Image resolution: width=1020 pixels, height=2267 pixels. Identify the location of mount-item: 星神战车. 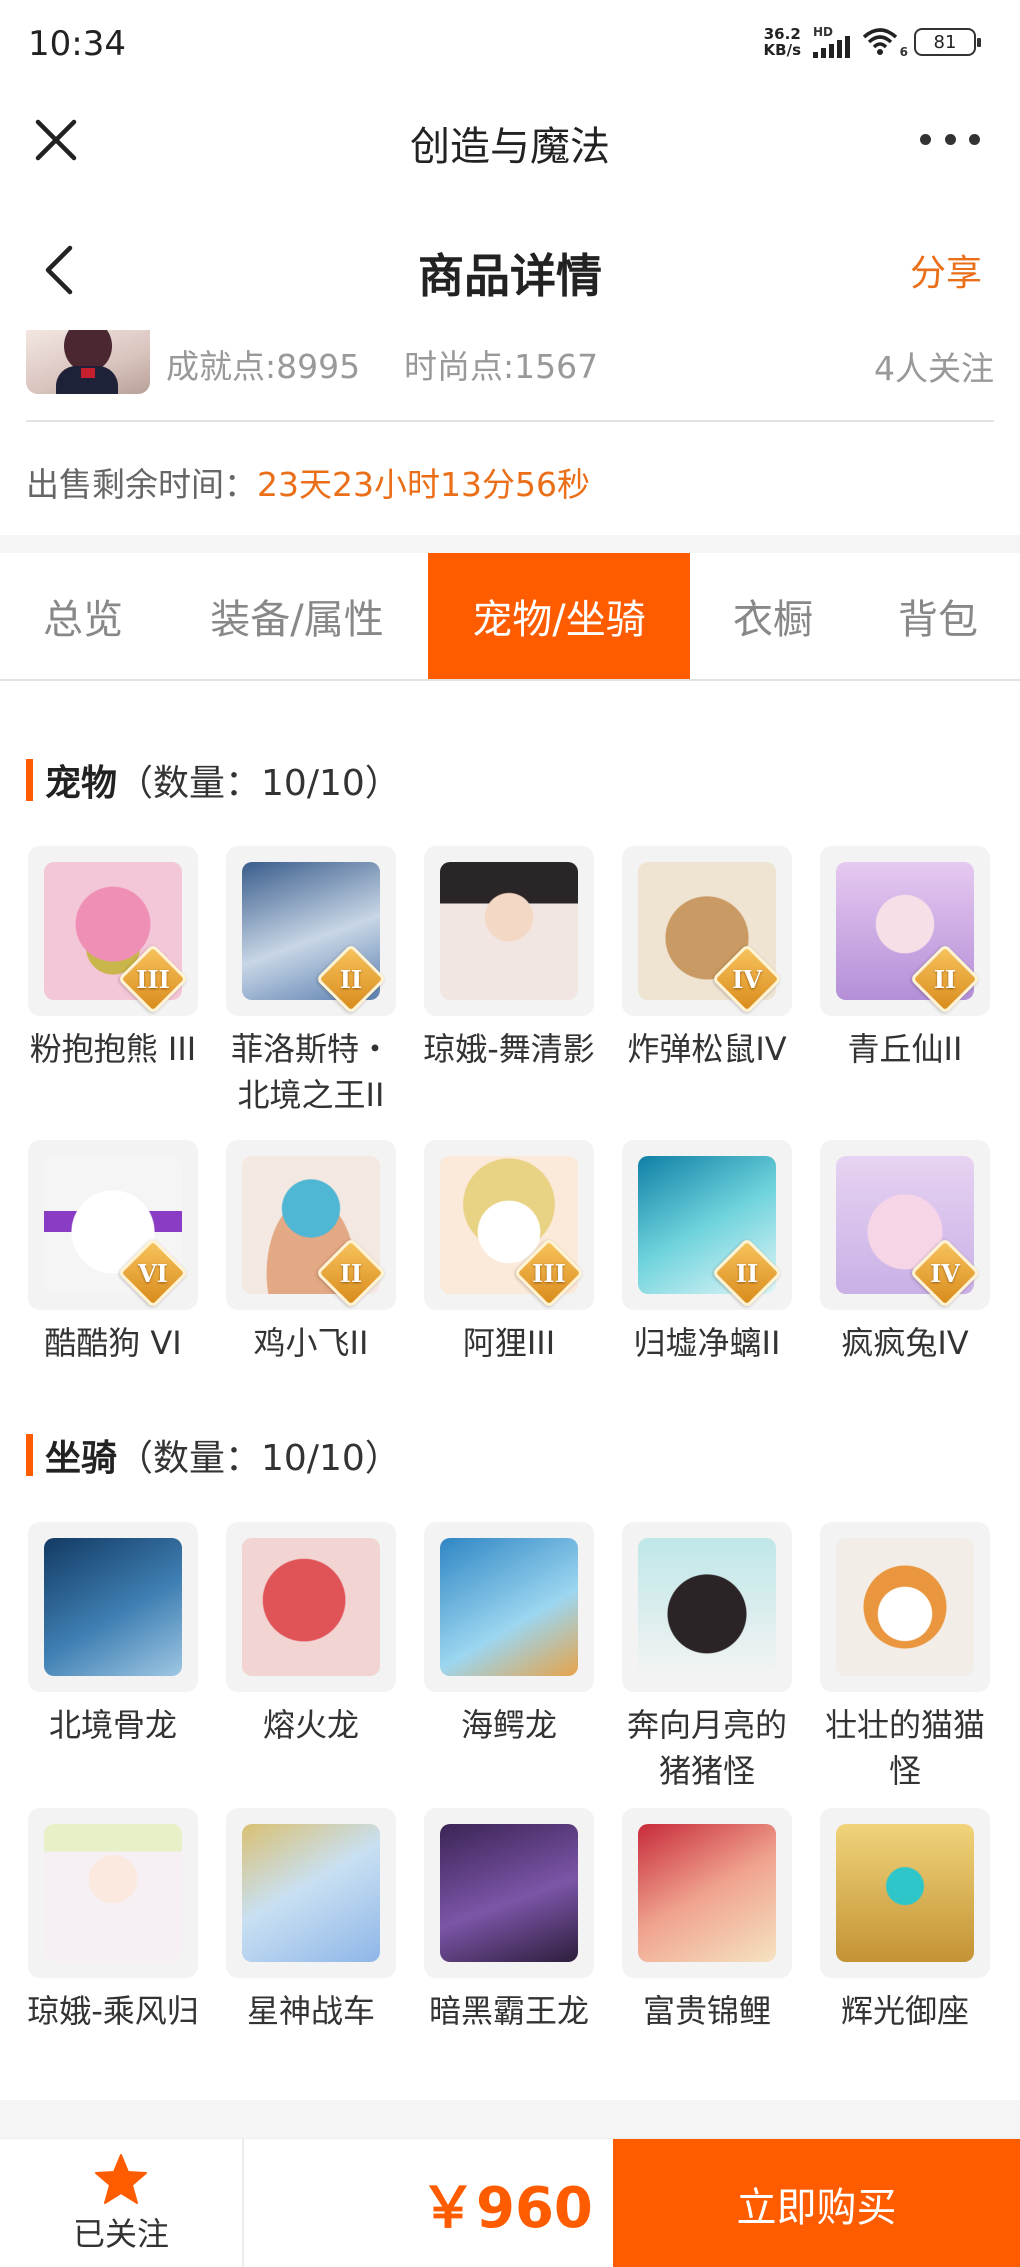
(311, 1921).